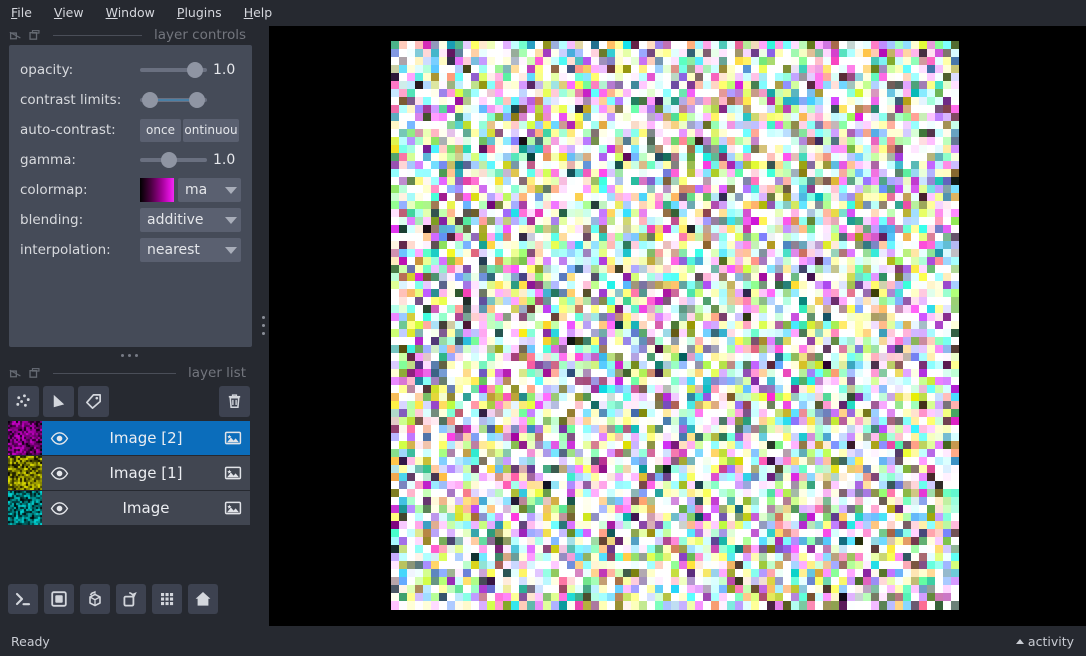  I want to click on contrast-limits-row: contrast limits:, so click(130, 100).